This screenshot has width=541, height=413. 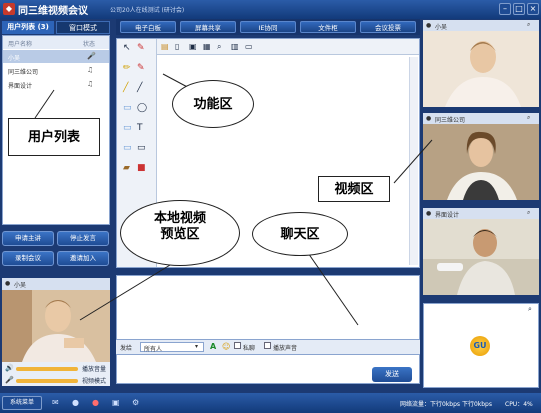 I want to click on settings-icon: ⚙, so click(x=135, y=402).